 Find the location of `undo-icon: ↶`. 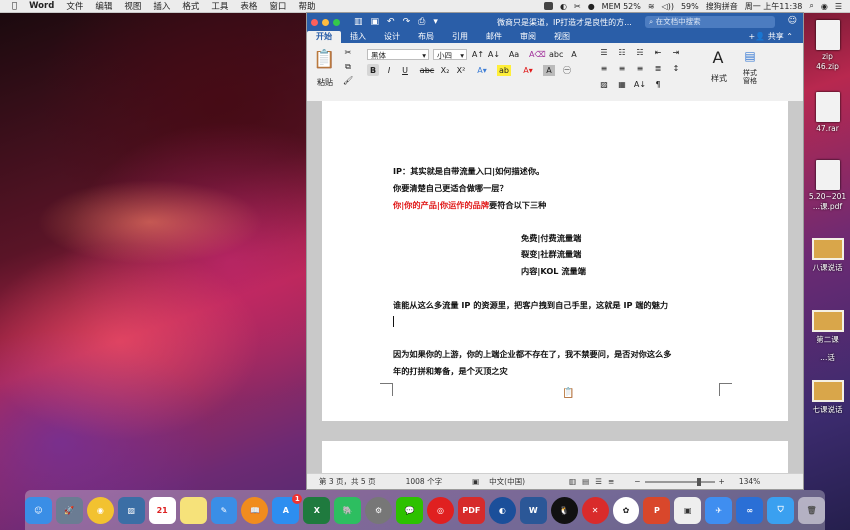

undo-icon: ↶ is located at coordinates (391, 22).